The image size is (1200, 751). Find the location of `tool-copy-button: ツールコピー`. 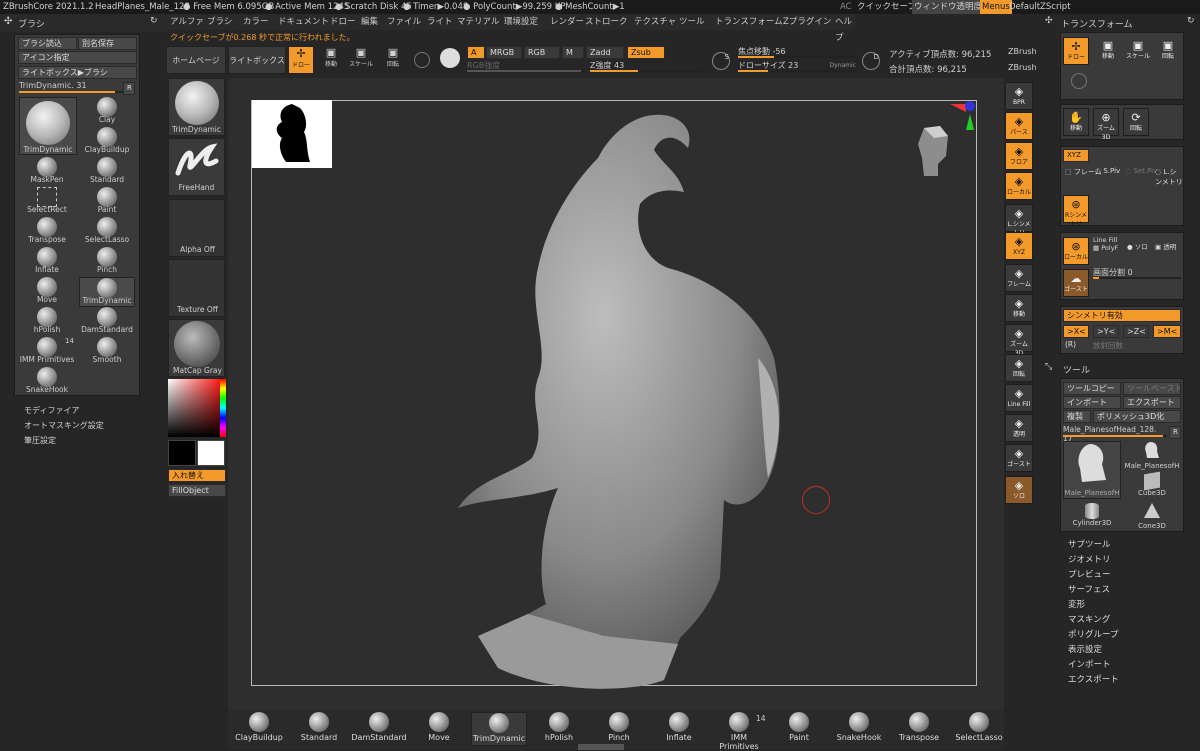

tool-copy-button: ツールコピー is located at coordinates (1092, 388).